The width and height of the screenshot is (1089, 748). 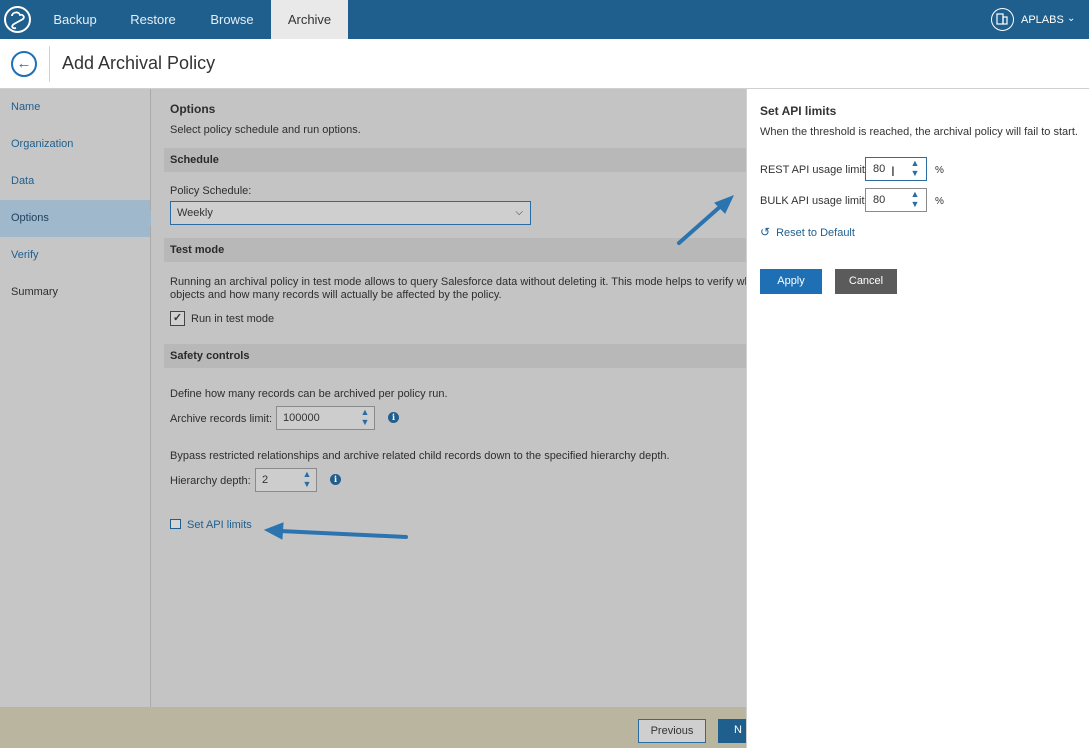 What do you see at coordinates (866, 281) in the screenshot?
I see `cancel-button: Cancel` at bounding box center [866, 281].